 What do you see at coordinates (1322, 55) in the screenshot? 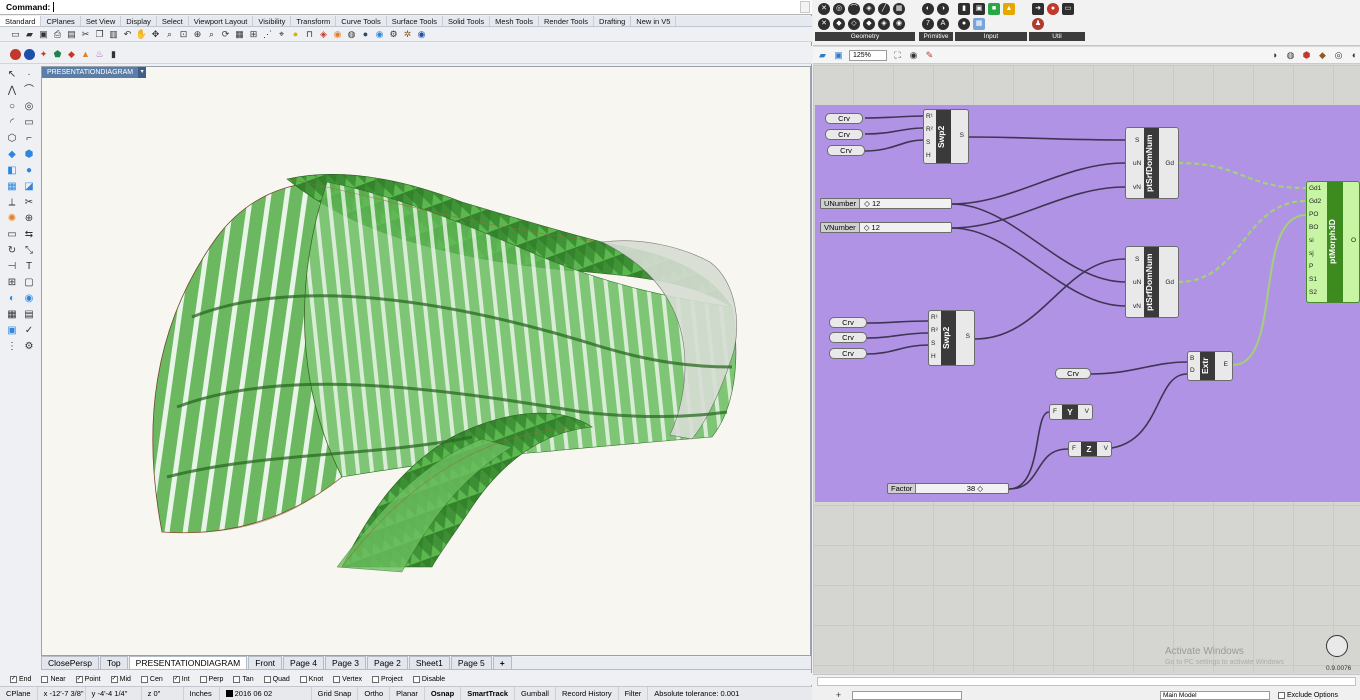
I see `bake-icon: ◆` at bounding box center [1322, 55].